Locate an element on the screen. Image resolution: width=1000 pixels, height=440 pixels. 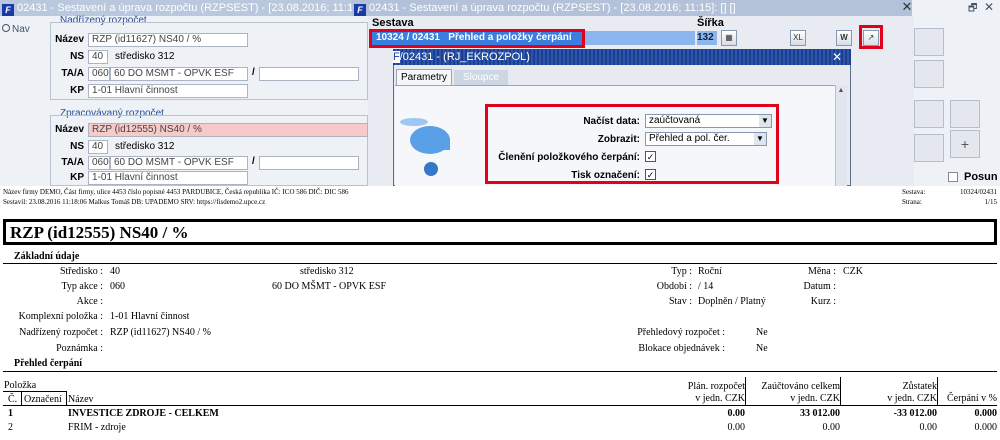
processed-ta-field: 60 DO MŠMT - OPVK ESF is located at coordinates (179, 163).